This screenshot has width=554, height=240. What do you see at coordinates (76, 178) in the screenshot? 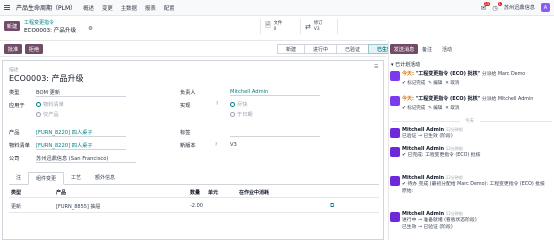
I see `tab-operations: 工艺` at bounding box center [76, 178].